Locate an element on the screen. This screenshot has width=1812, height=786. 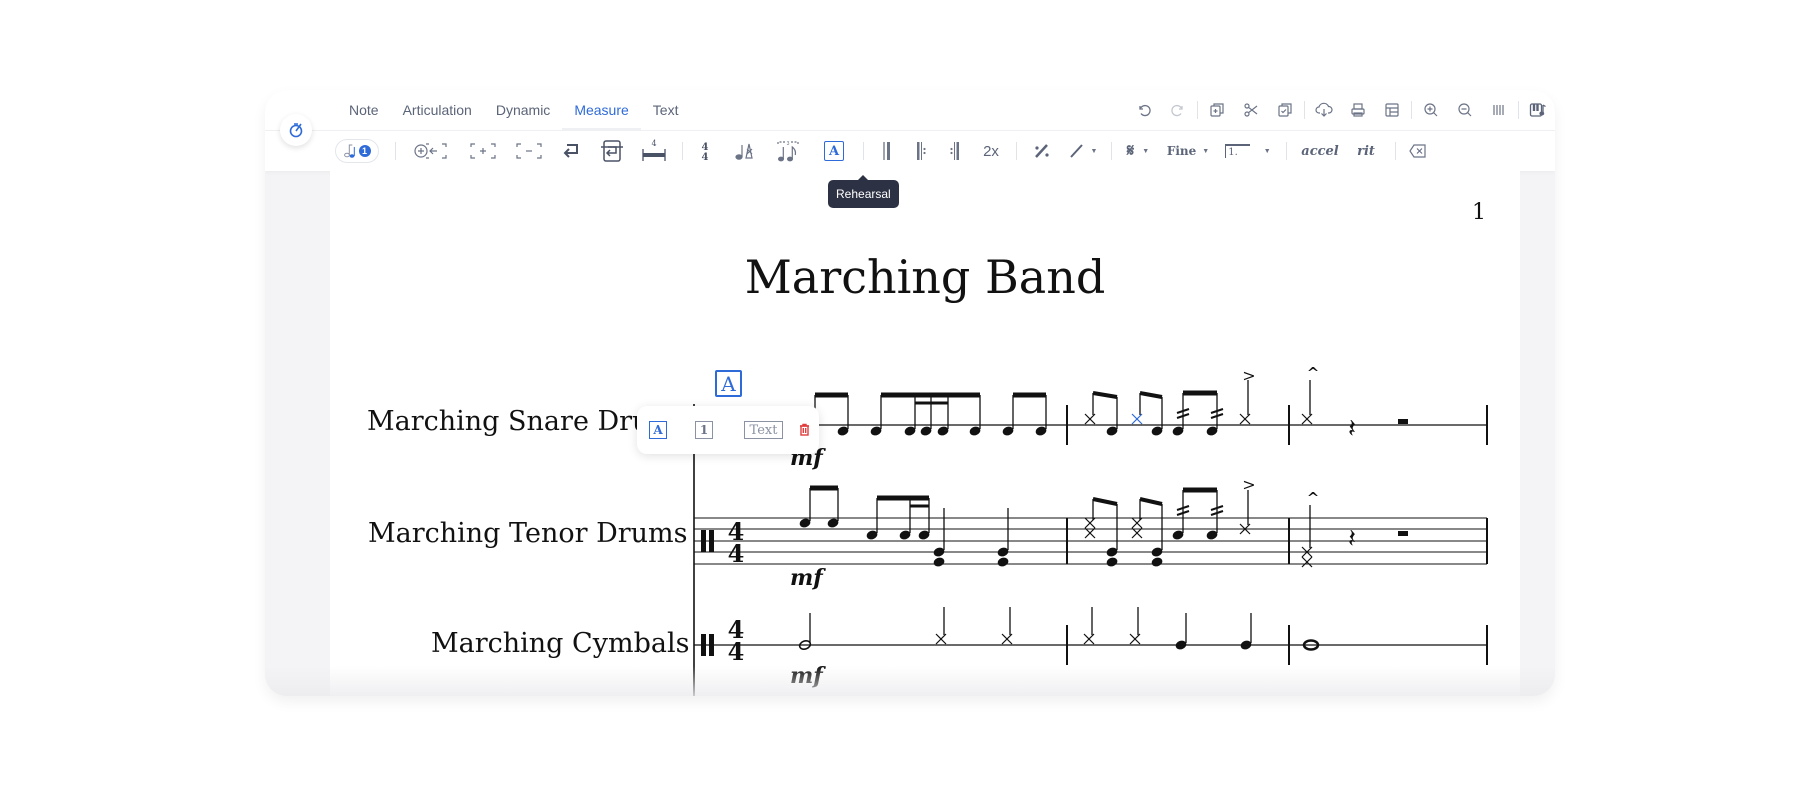
redo-icon is located at coordinates (1177, 110).